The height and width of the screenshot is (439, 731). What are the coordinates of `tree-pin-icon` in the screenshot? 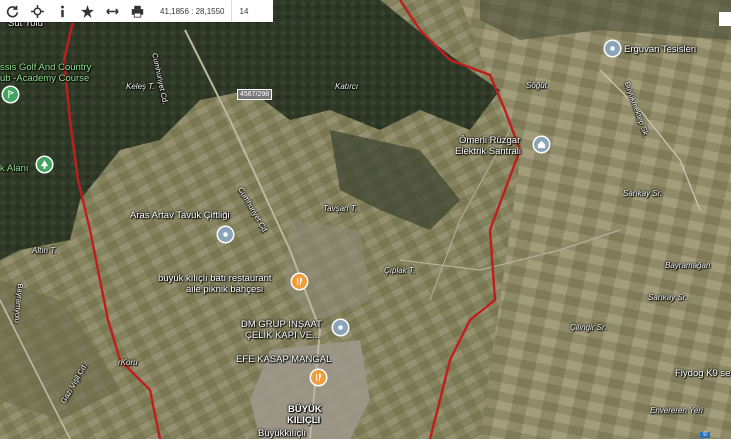 It's located at (44, 164).